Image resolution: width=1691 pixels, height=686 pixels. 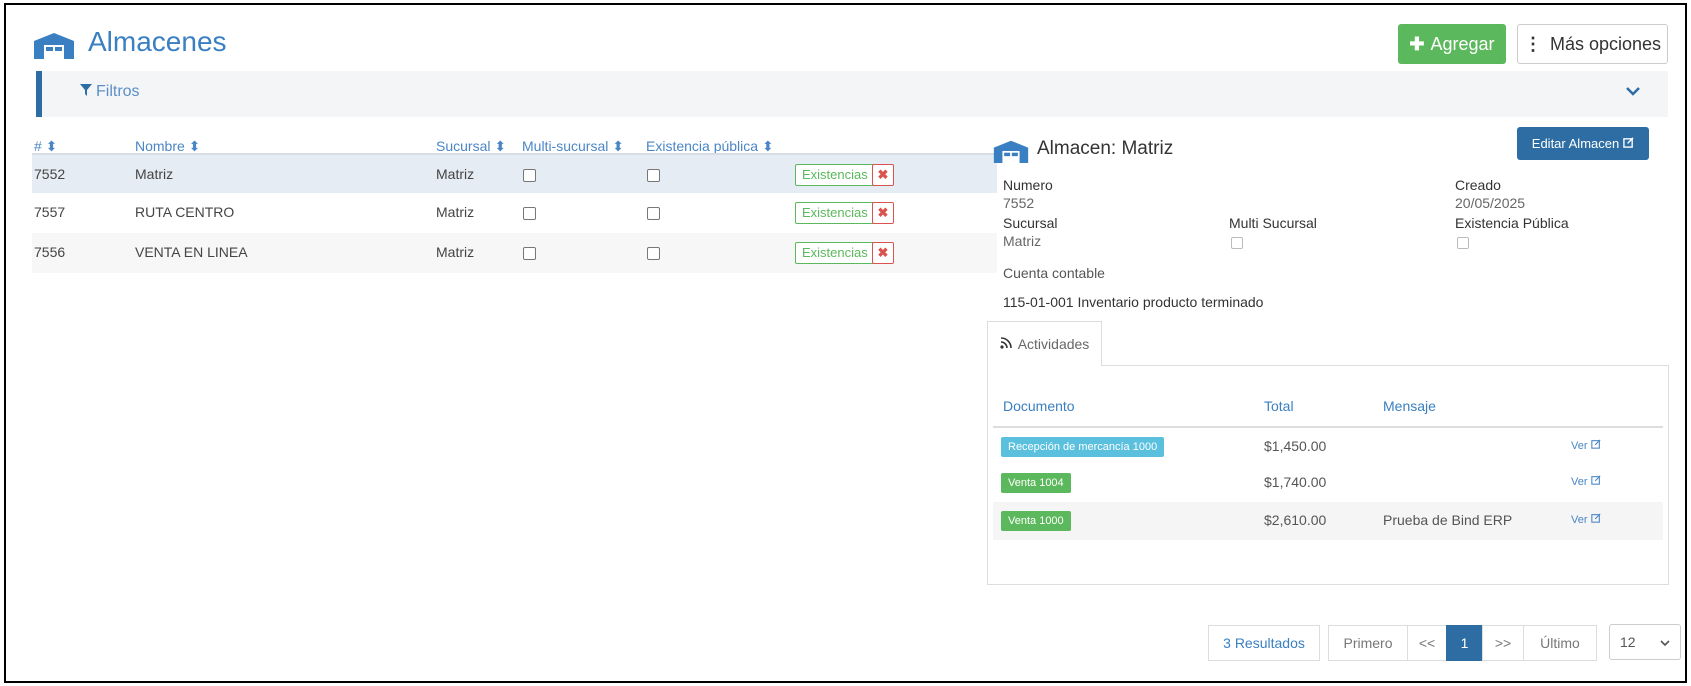 I want to click on pagination-prev: <<, so click(x=1427, y=643).